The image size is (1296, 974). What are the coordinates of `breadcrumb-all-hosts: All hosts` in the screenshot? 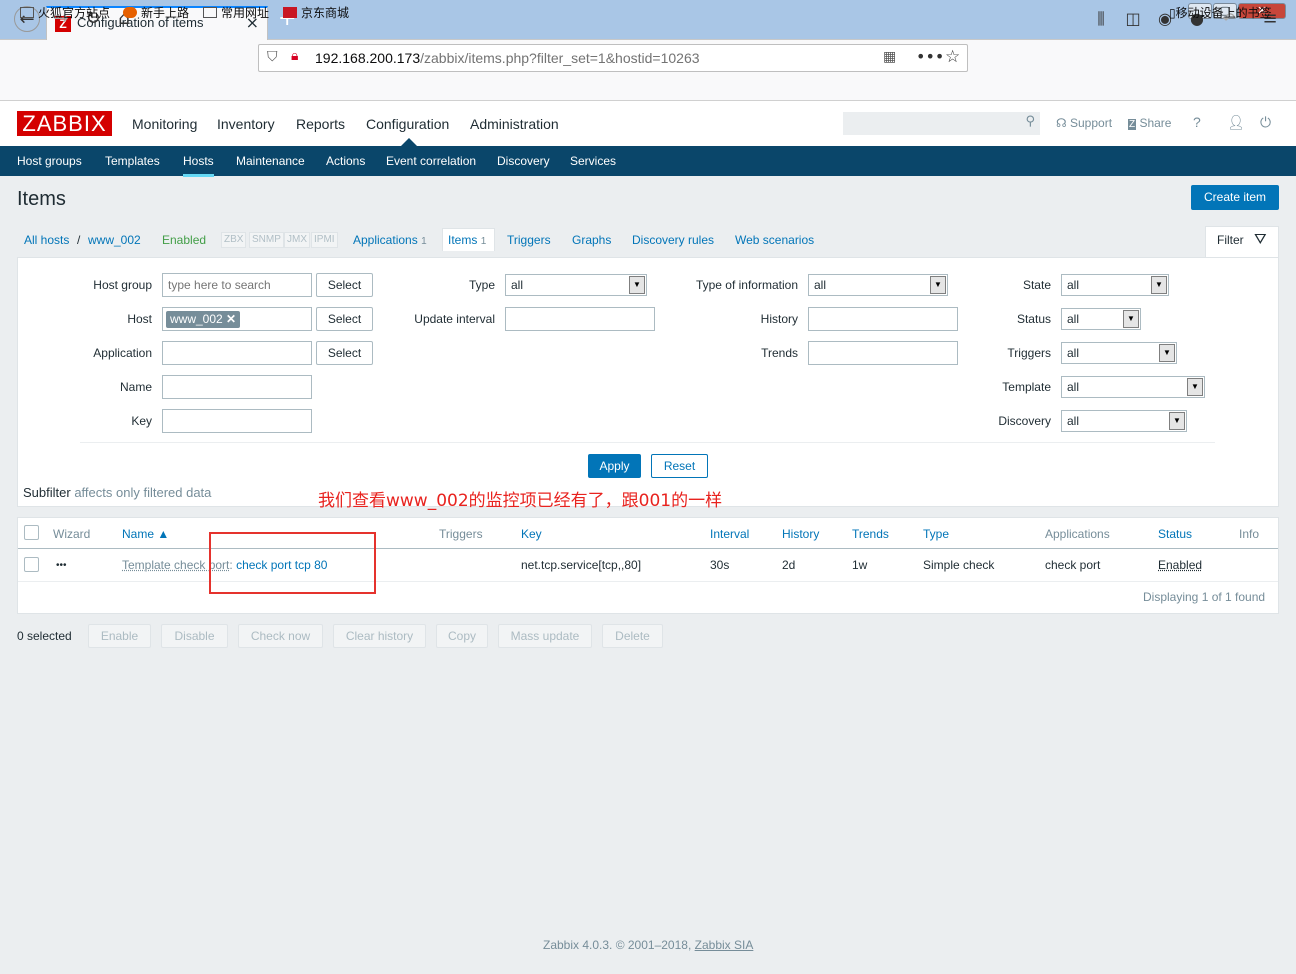 It's located at (46, 240).